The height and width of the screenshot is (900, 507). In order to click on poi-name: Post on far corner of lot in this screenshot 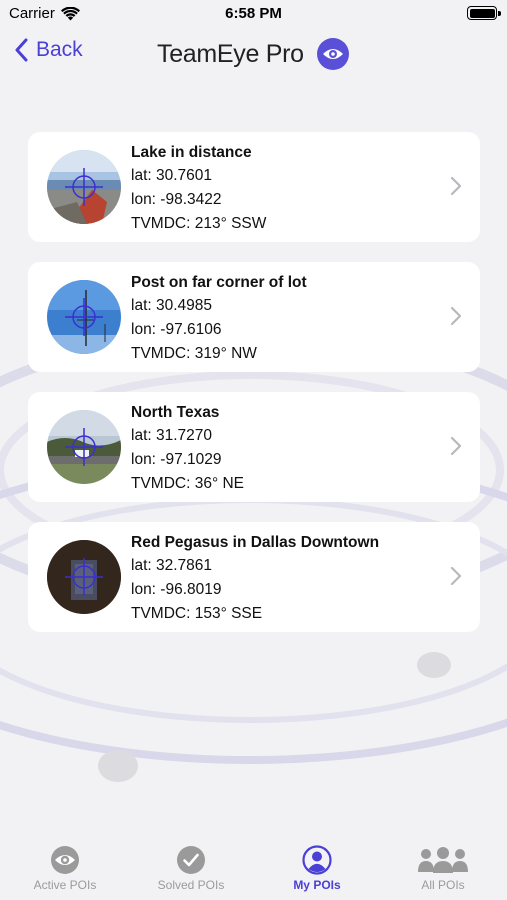, I will do `click(219, 282)`.